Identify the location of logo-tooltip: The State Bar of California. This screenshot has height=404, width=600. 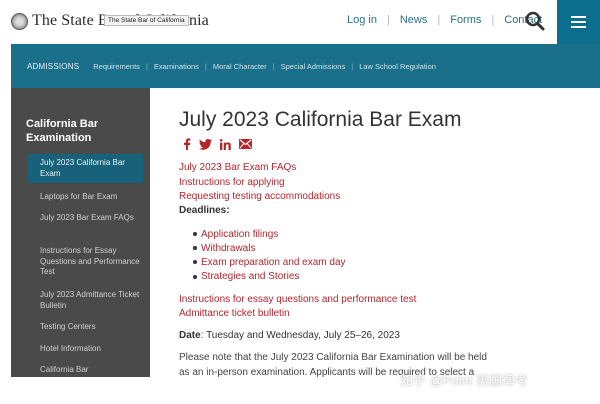
(146, 20).